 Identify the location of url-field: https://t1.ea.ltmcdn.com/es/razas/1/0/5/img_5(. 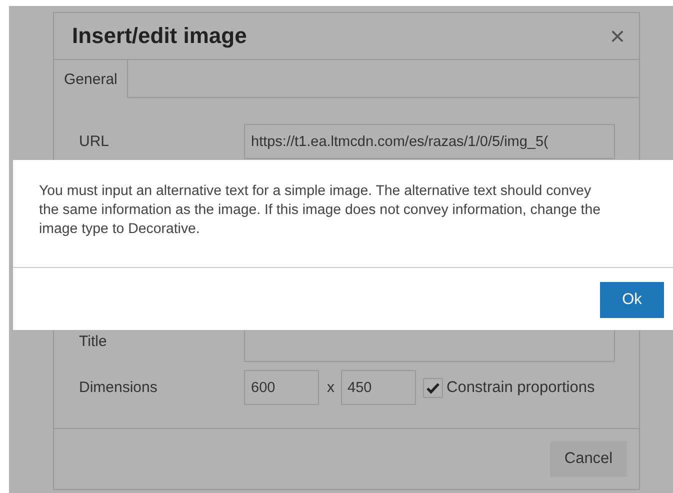
(429, 141).